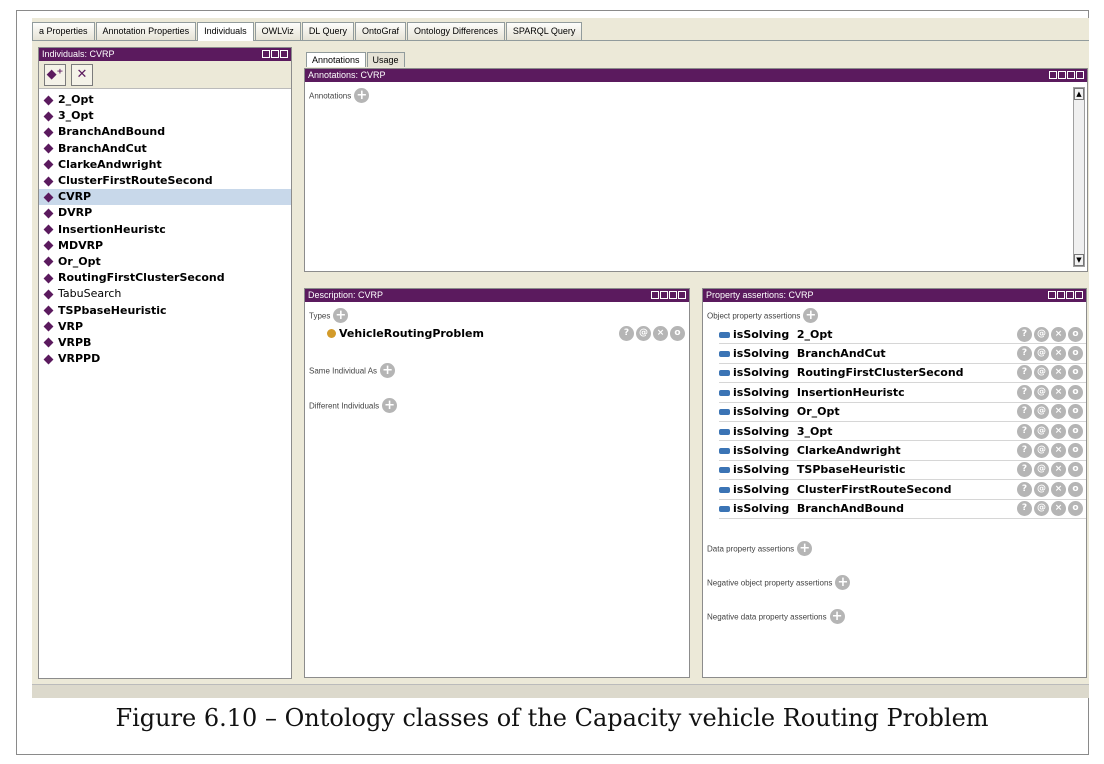 This screenshot has width=1104, height=764. What do you see at coordinates (381, 31) in the screenshot?
I see `tab-ontograf: OntoGraf` at bounding box center [381, 31].